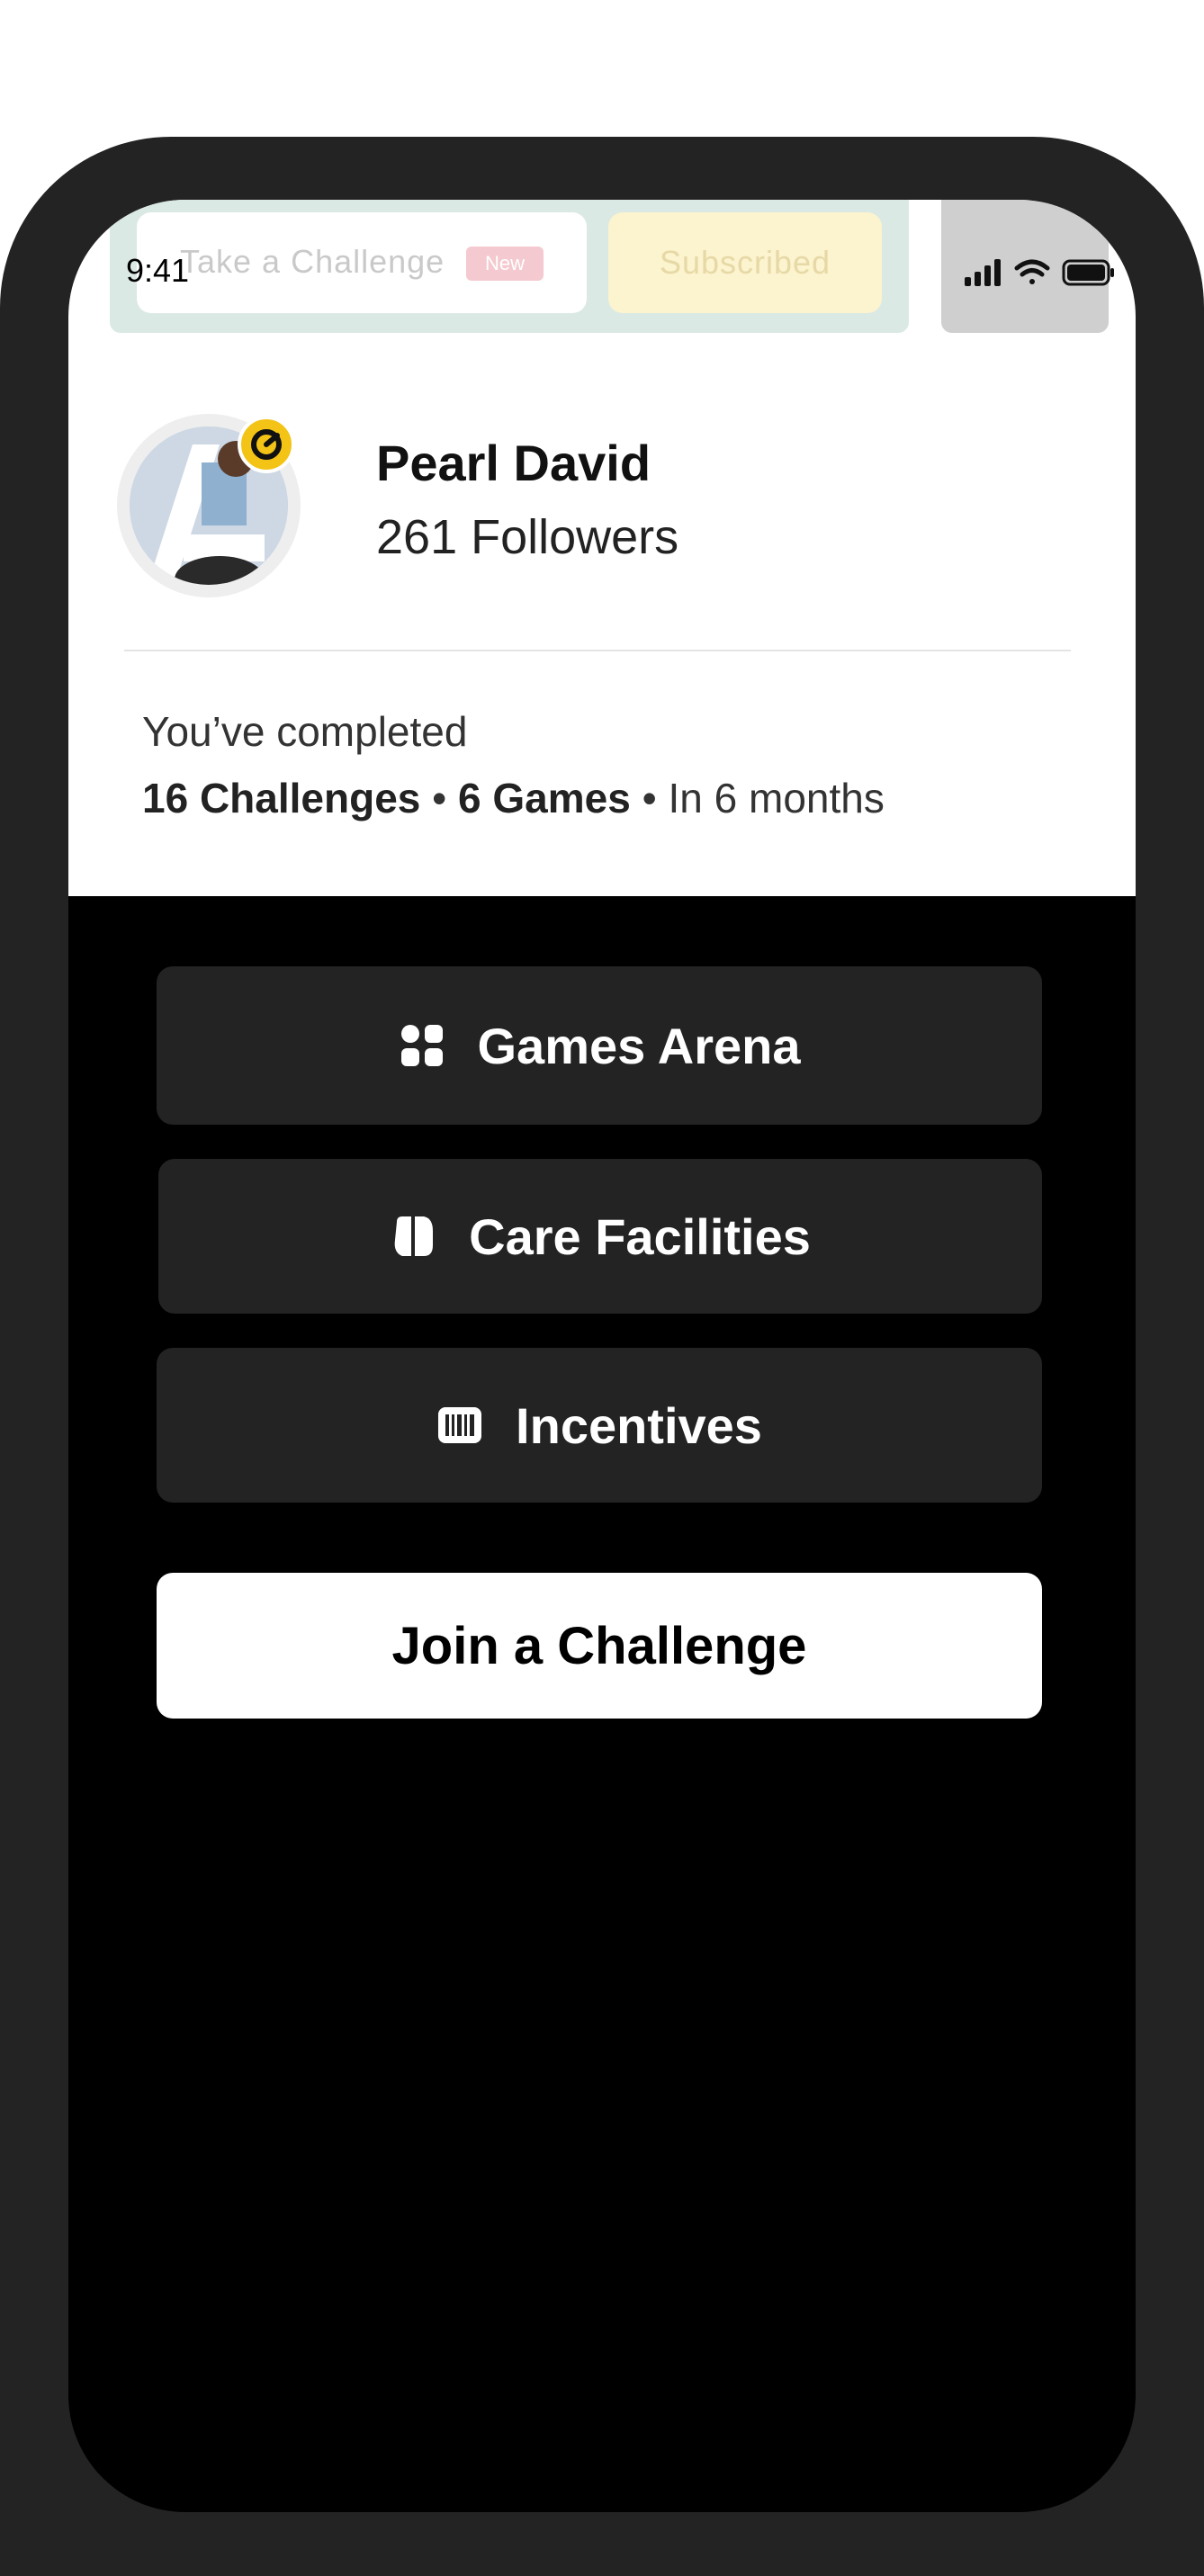 Image resolution: width=1204 pixels, height=2576 pixels. What do you see at coordinates (158, 271) in the screenshot?
I see `status-time: 9:41` at bounding box center [158, 271].